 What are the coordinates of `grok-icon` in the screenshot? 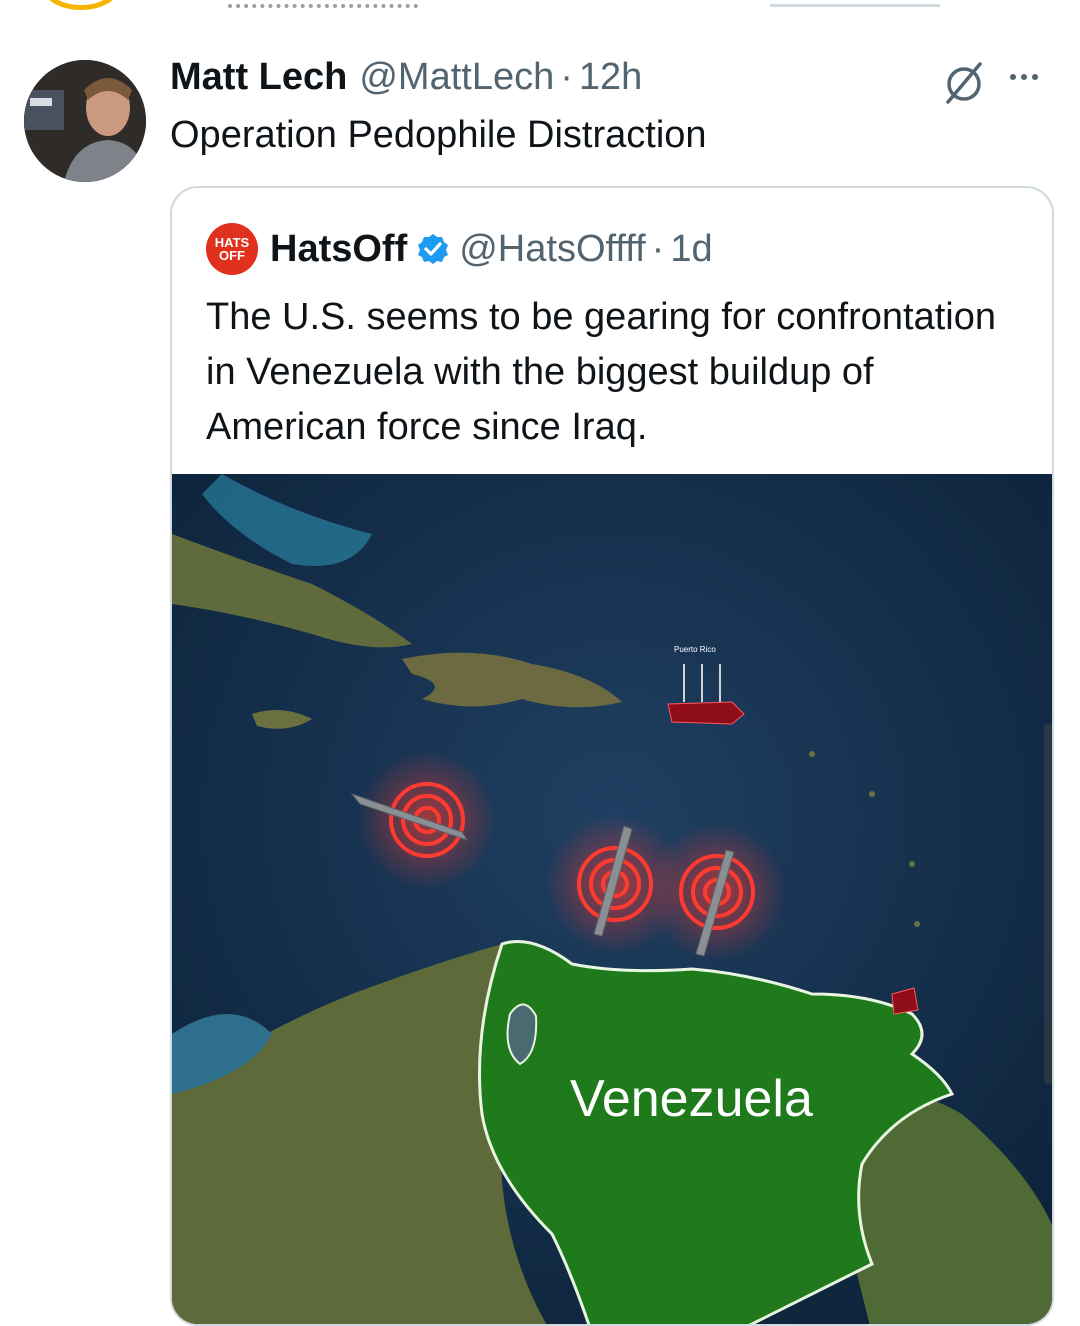 It's located at (964, 82).